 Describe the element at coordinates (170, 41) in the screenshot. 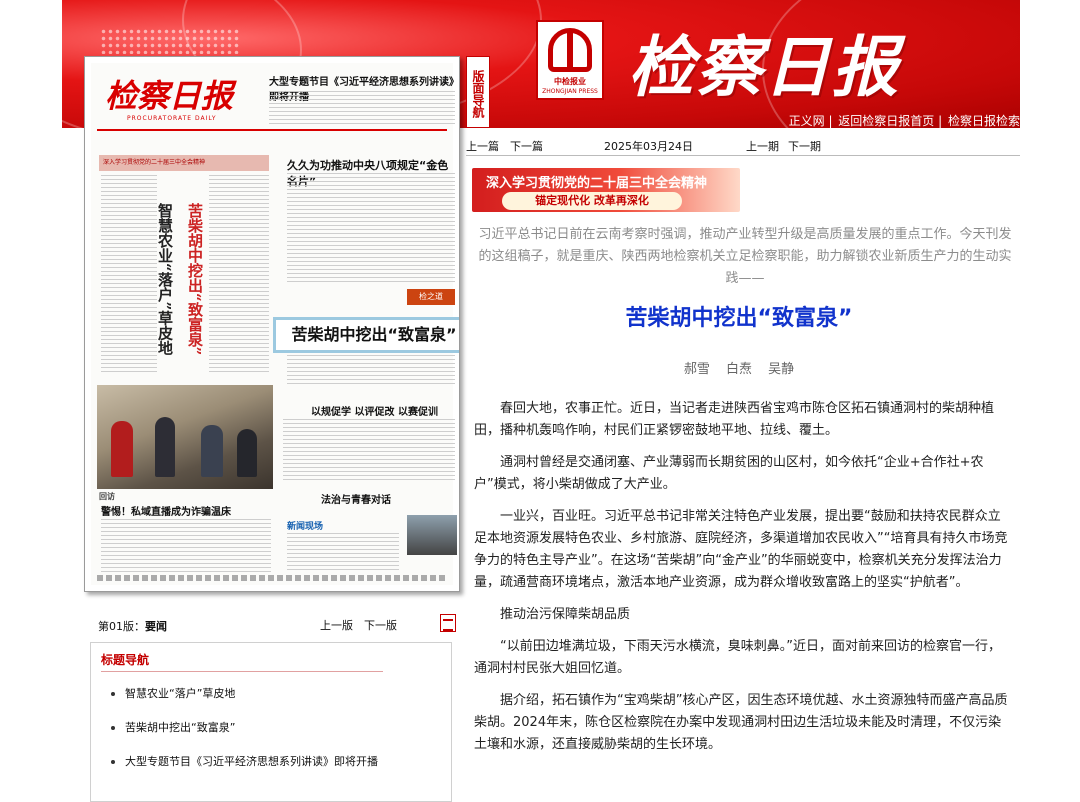

I see `banner-dots` at that location.